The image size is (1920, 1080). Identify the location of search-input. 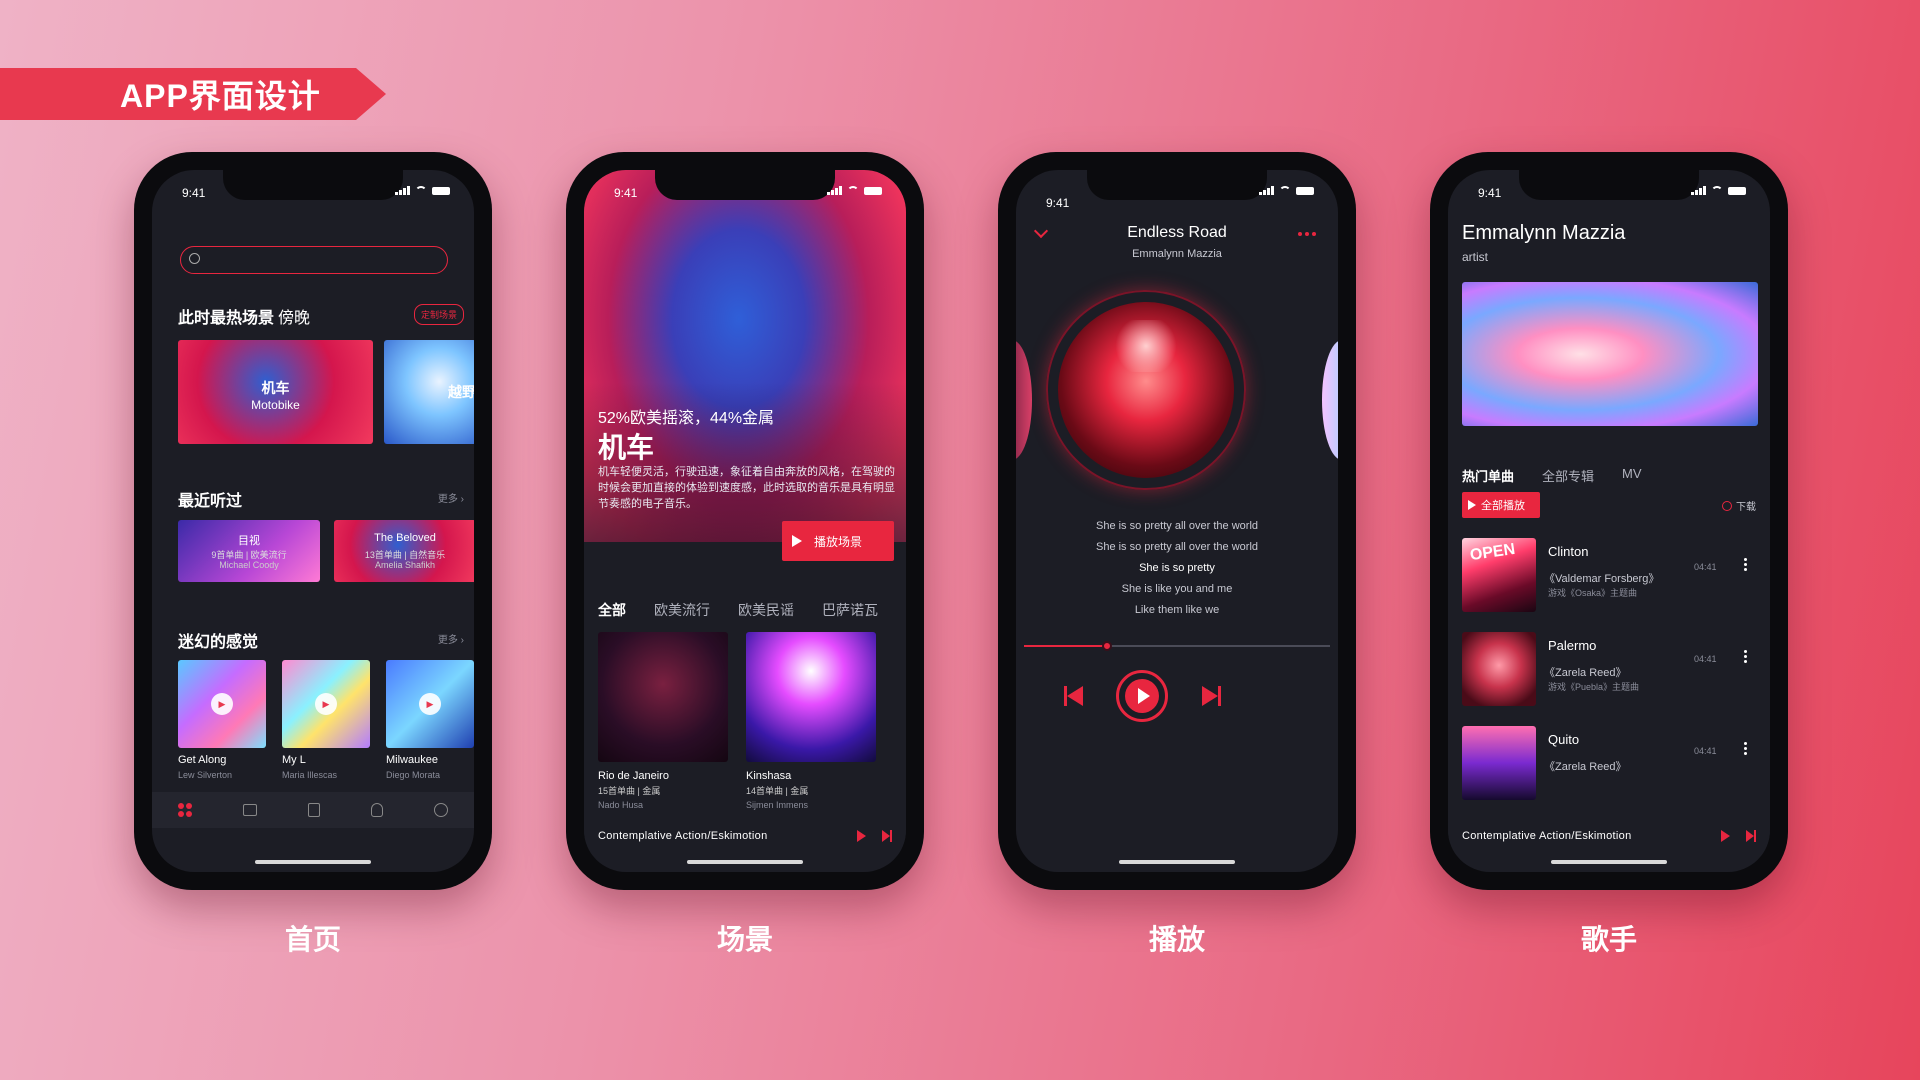
(314, 260).